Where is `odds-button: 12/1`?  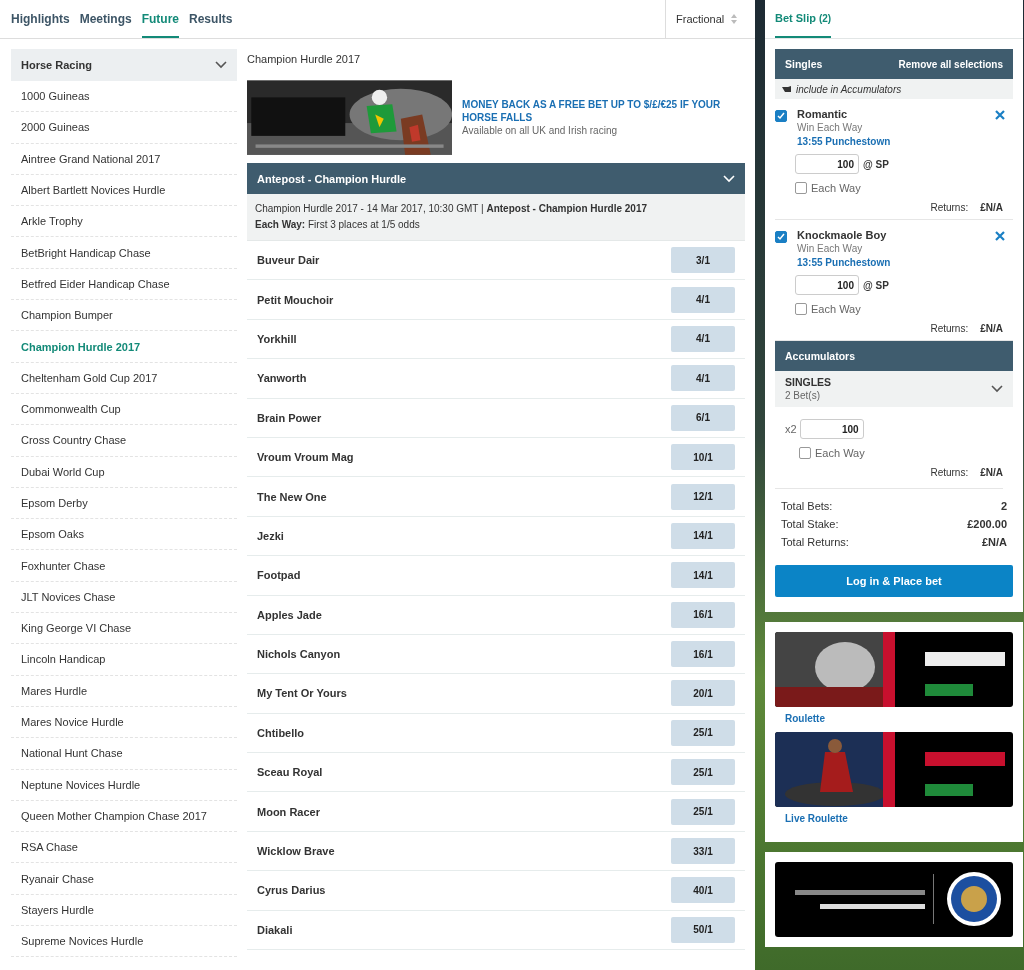
odds-button: 12/1 is located at coordinates (703, 496).